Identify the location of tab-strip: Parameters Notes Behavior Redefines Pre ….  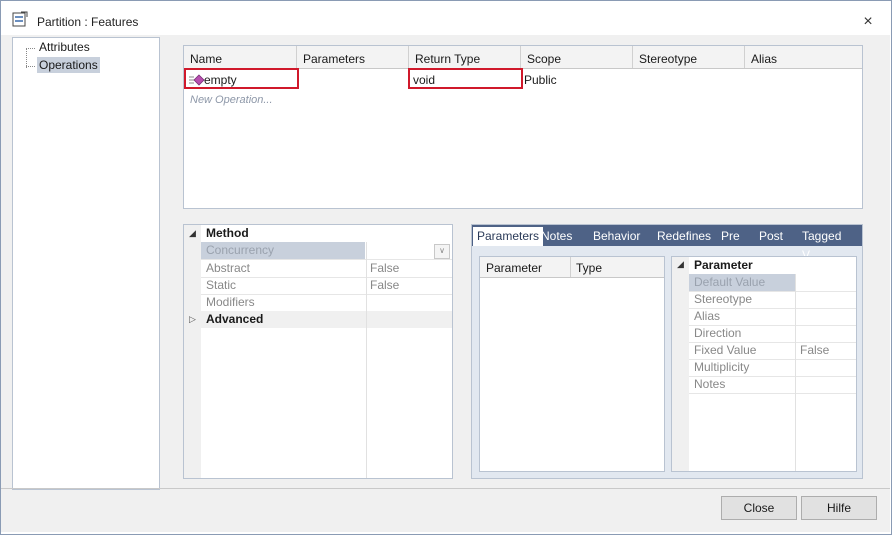
(667, 243).